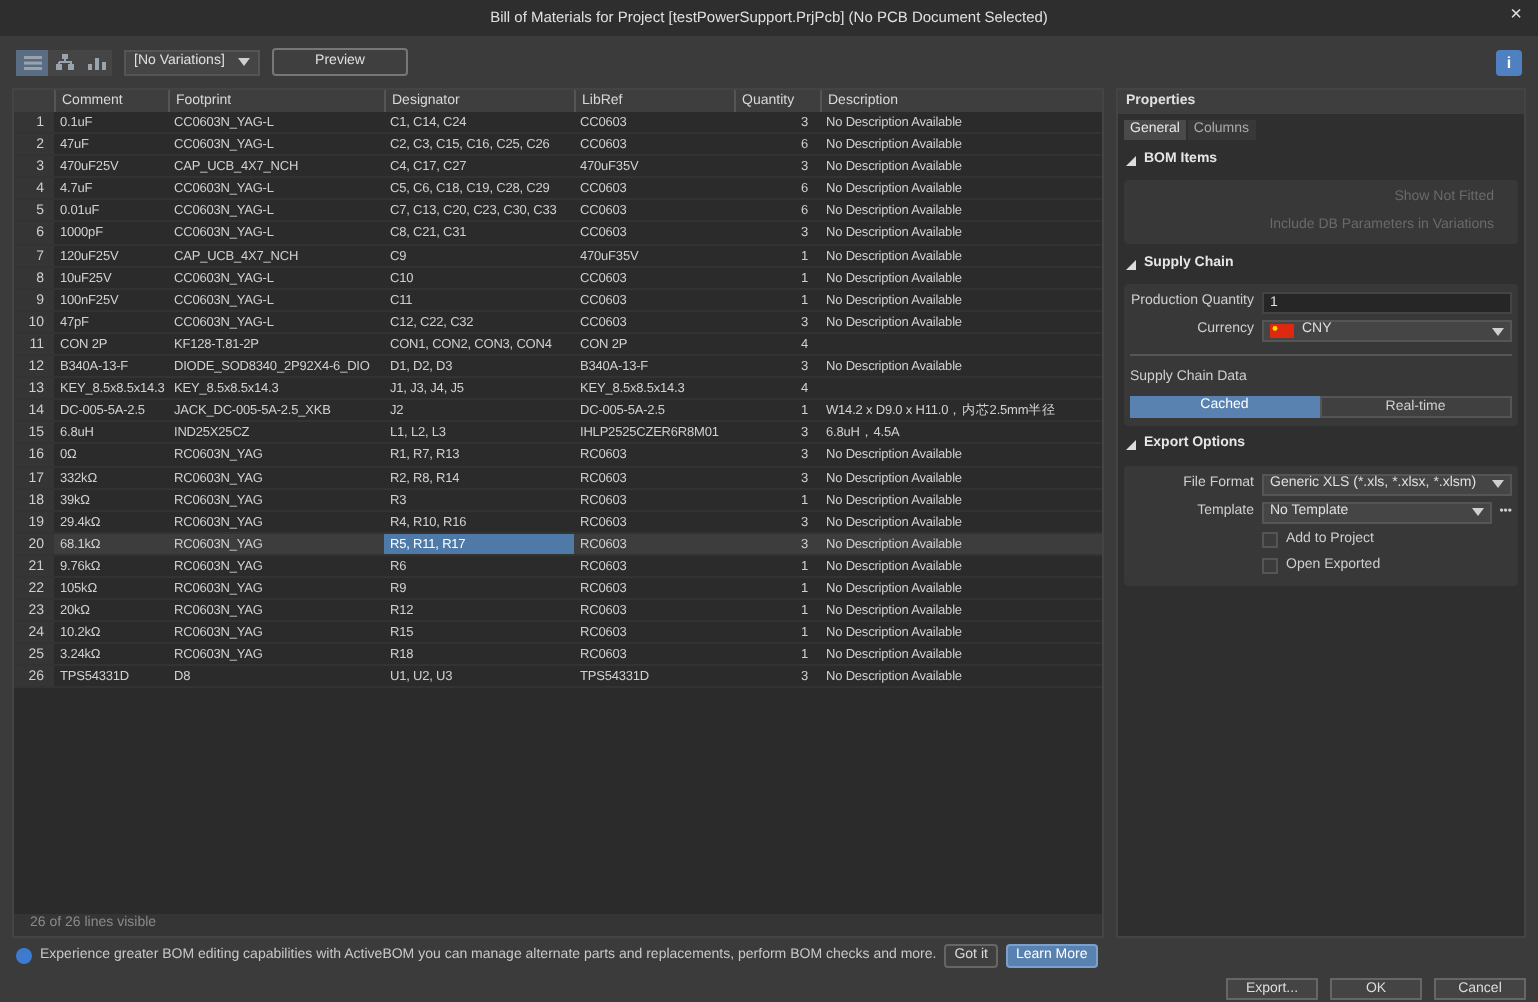  What do you see at coordinates (1282, 331) in the screenshot?
I see `flag-icon` at bounding box center [1282, 331].